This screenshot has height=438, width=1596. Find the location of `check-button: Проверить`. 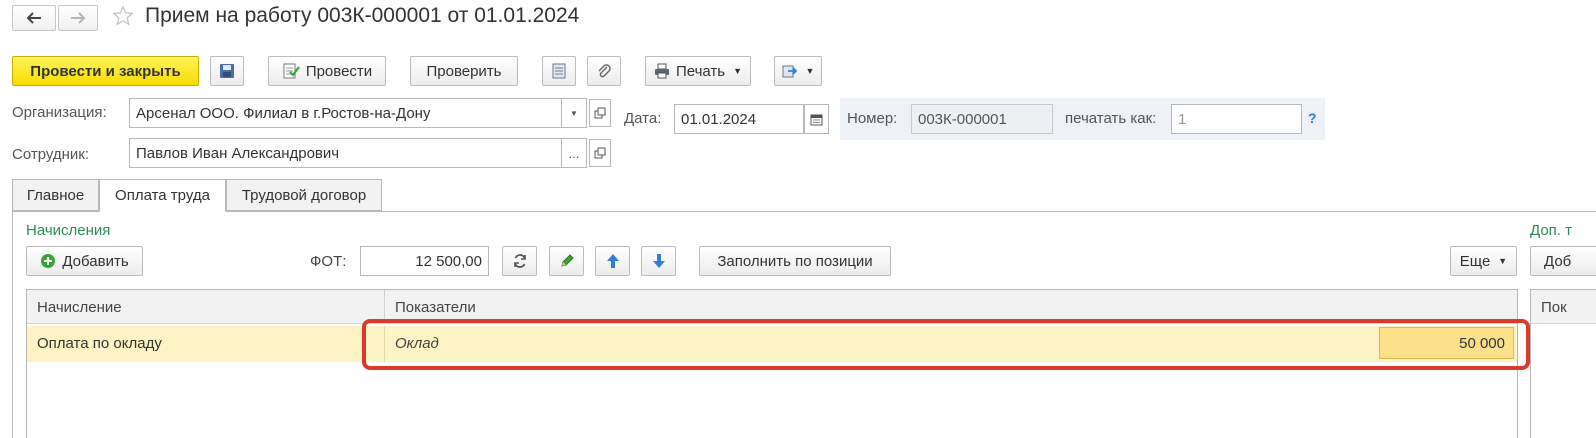

check-button: Проверить is located at coordinates (464, 71).